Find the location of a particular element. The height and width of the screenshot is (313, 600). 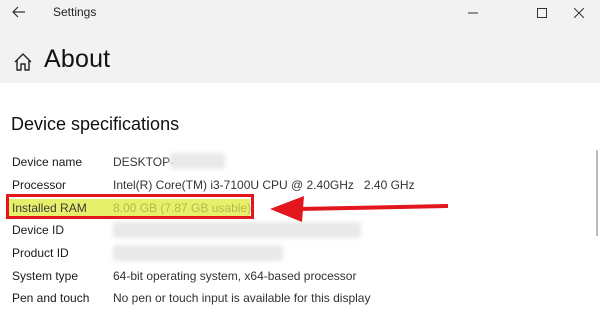

close-button is located at coordinates (579, 12).